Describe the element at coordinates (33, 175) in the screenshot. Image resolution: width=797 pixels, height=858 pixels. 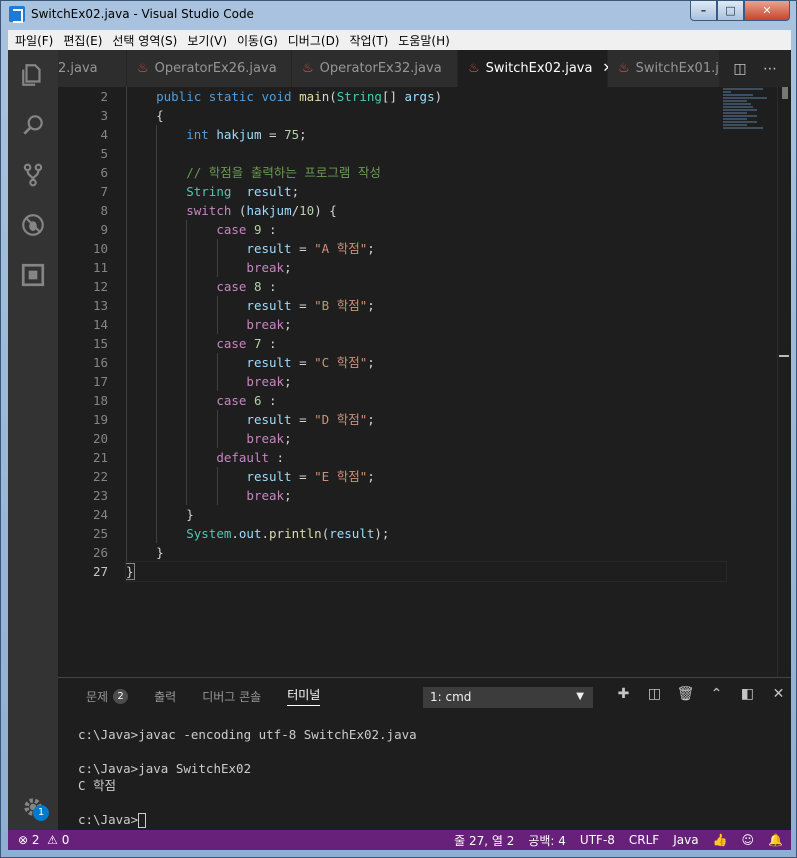
I see `source-control-icon` at that location.